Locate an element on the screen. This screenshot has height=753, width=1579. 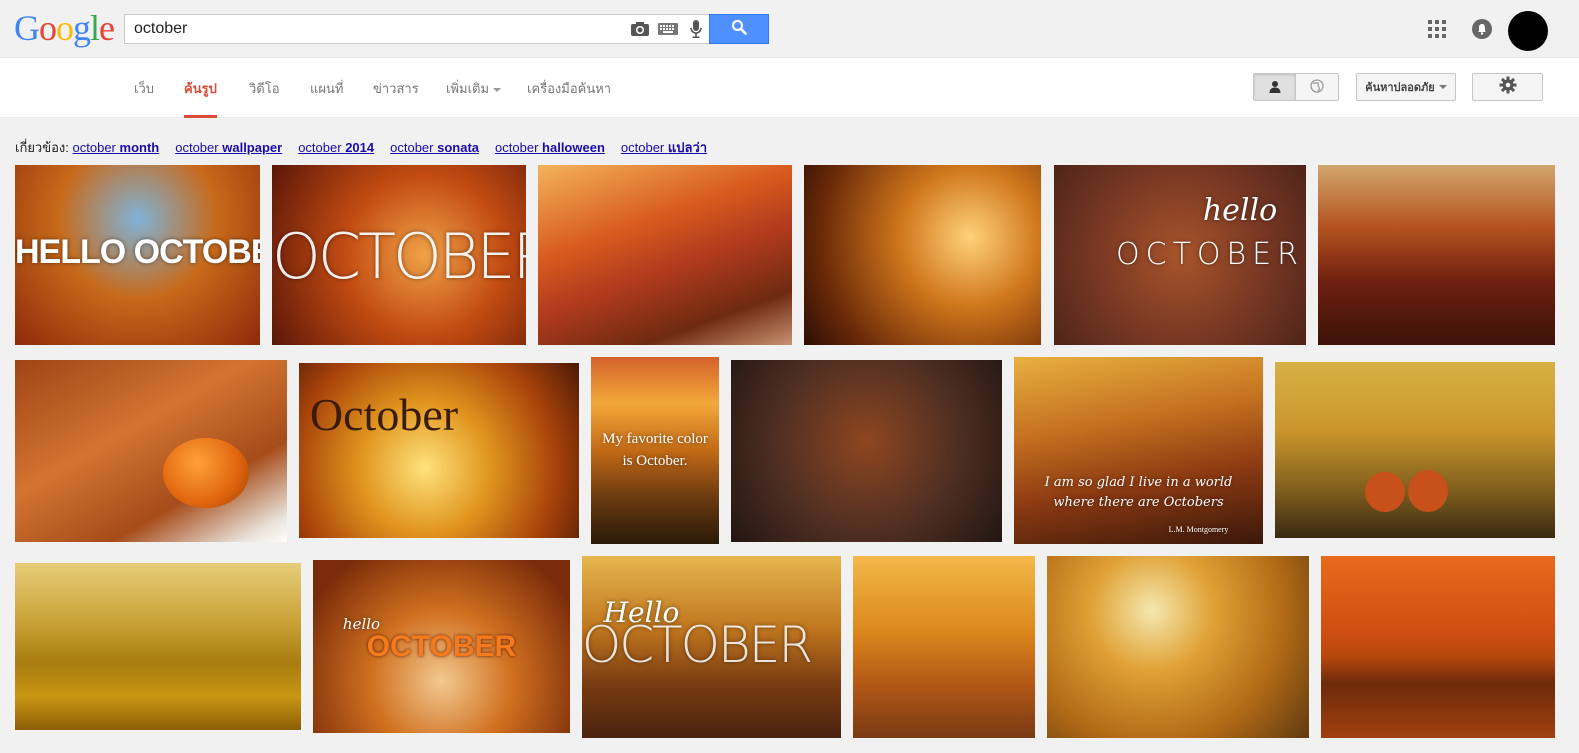
image-result: My favorite color is October. is located at coordinates (655, 450).